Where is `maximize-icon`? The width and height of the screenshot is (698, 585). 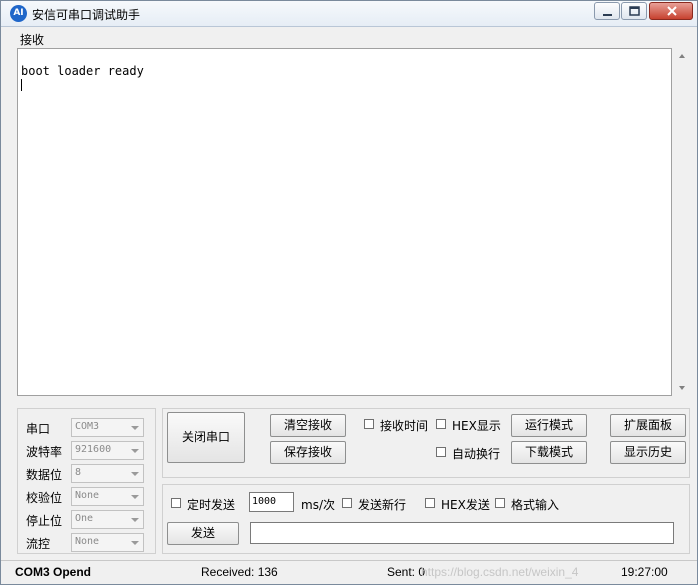
maximize-icon is located at coordinates (634, 11).